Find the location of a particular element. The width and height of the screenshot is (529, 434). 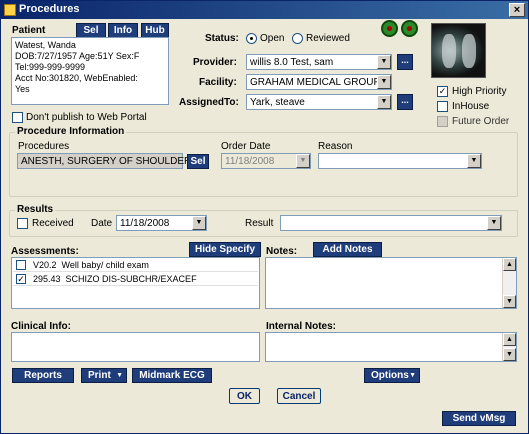

options-button: Options ▼ is located at coordinates (392, 375).